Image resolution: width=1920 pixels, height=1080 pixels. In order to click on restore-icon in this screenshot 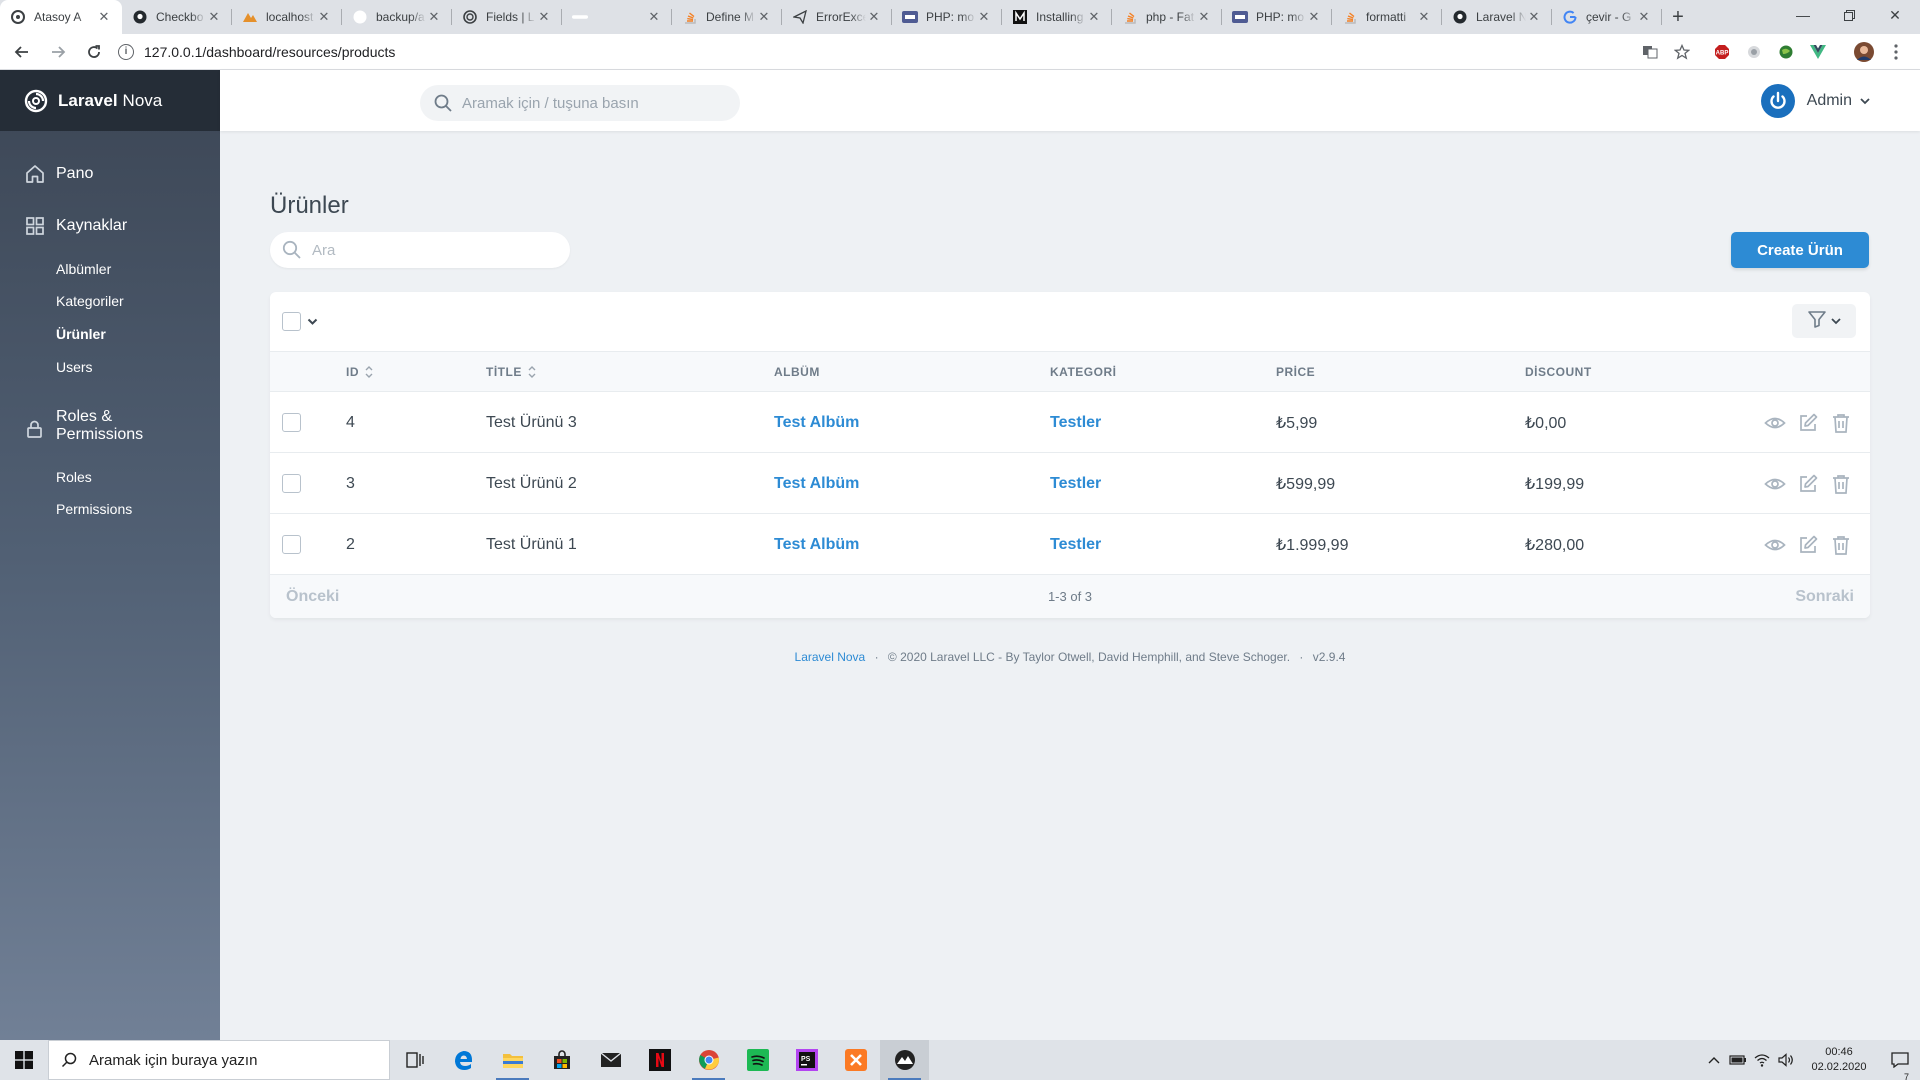, I will do `click(1849, 15)`.